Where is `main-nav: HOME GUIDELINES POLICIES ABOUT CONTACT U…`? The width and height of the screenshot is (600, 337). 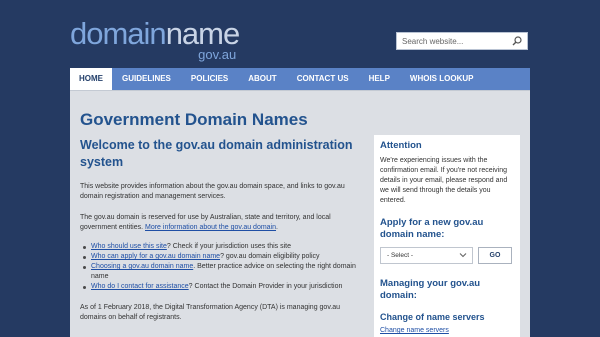
main-nav: HOME GUIDELINES POLICIES ABOUT CONTACT U… is located at coordinates (300, 79).